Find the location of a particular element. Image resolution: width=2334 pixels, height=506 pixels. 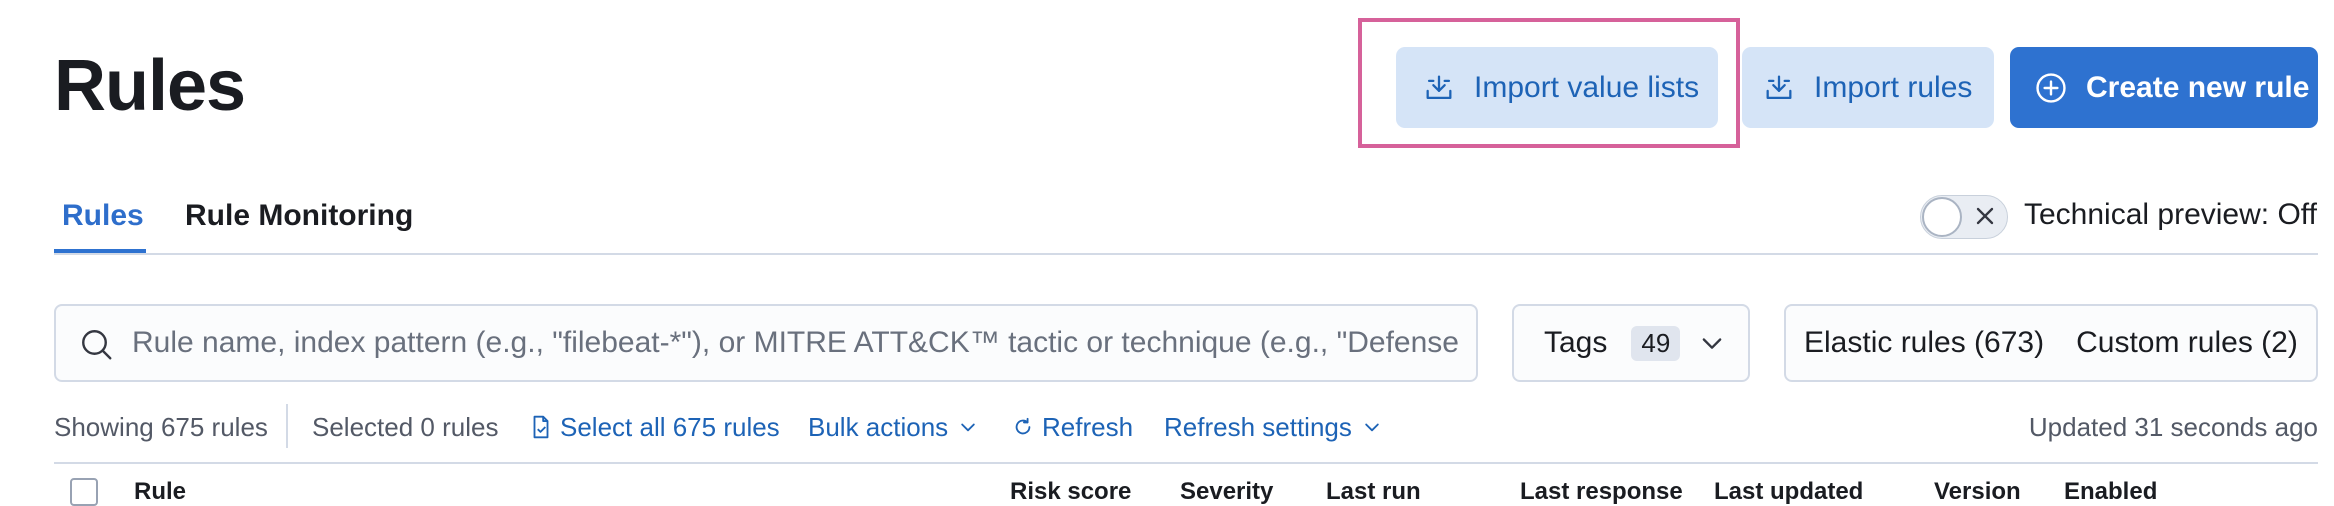

tags-label: Tags is located at coordinates (1576, 342).